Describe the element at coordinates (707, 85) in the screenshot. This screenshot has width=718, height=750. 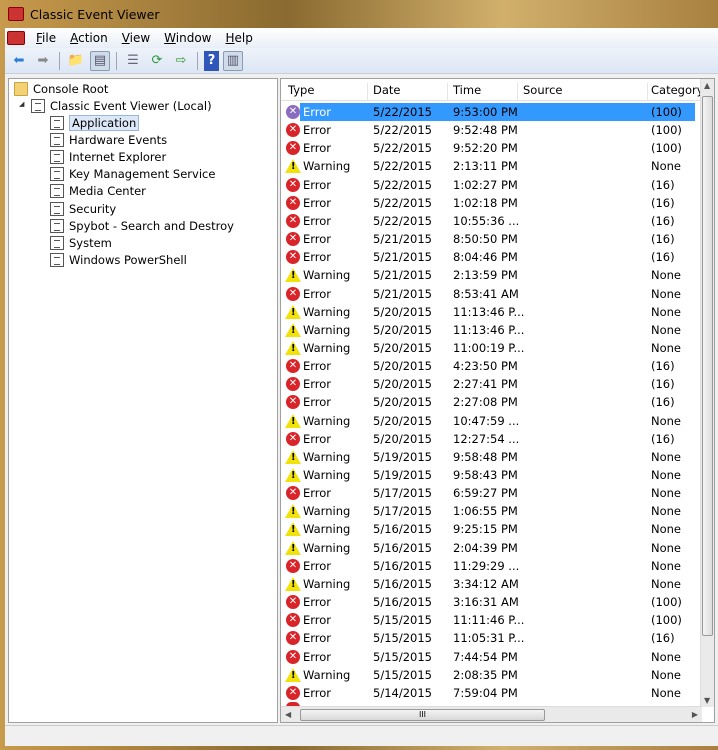
I see `scroll-up-icon: ▲` at that location.